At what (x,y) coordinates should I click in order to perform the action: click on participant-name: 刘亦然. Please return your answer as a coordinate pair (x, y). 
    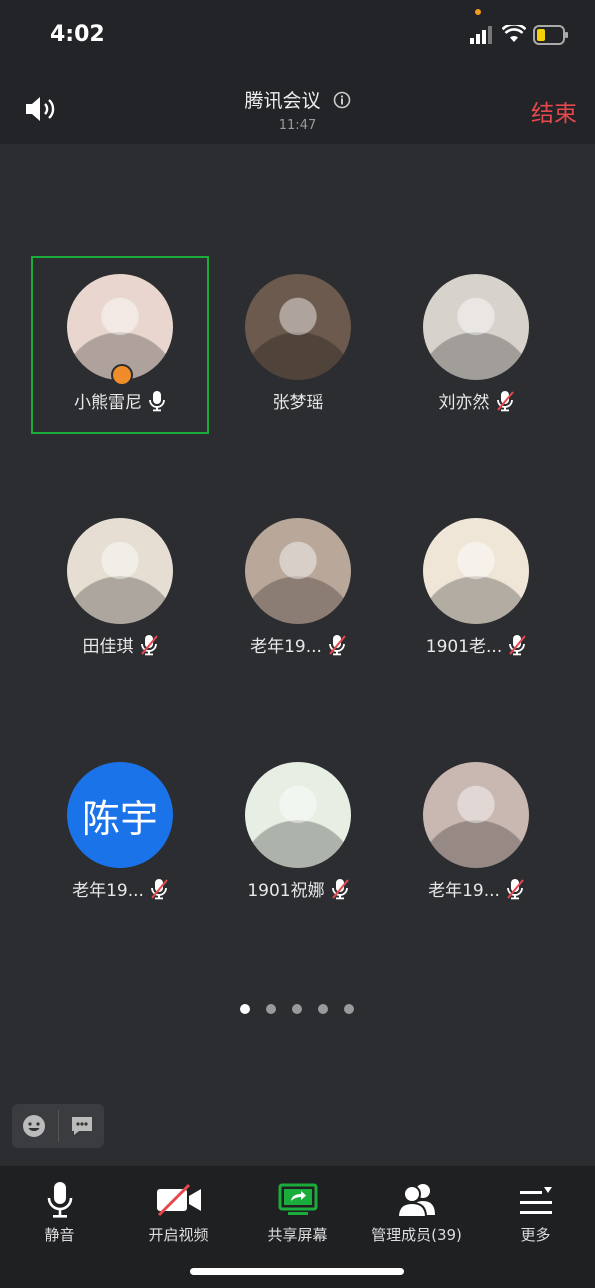
    Looking at the image, I should click on (464, 403).